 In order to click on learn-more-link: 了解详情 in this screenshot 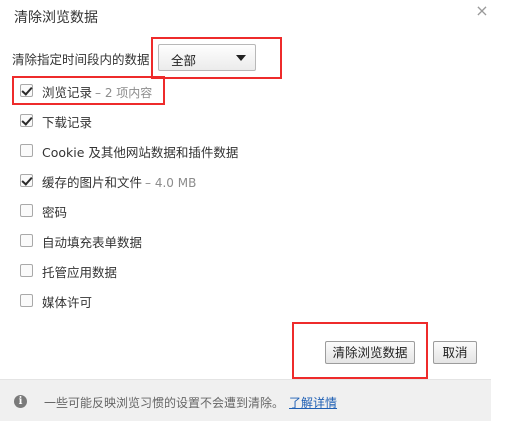, I will do `click(313, 402)`.